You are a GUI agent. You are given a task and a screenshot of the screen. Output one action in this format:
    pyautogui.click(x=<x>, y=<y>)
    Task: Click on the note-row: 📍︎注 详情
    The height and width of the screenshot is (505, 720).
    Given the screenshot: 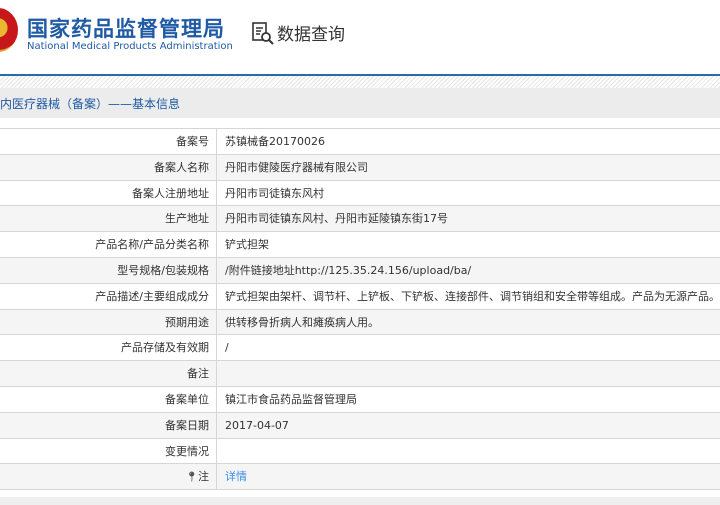 What is the action you would take?
    pyautogui.click(x=360, y=477)
    